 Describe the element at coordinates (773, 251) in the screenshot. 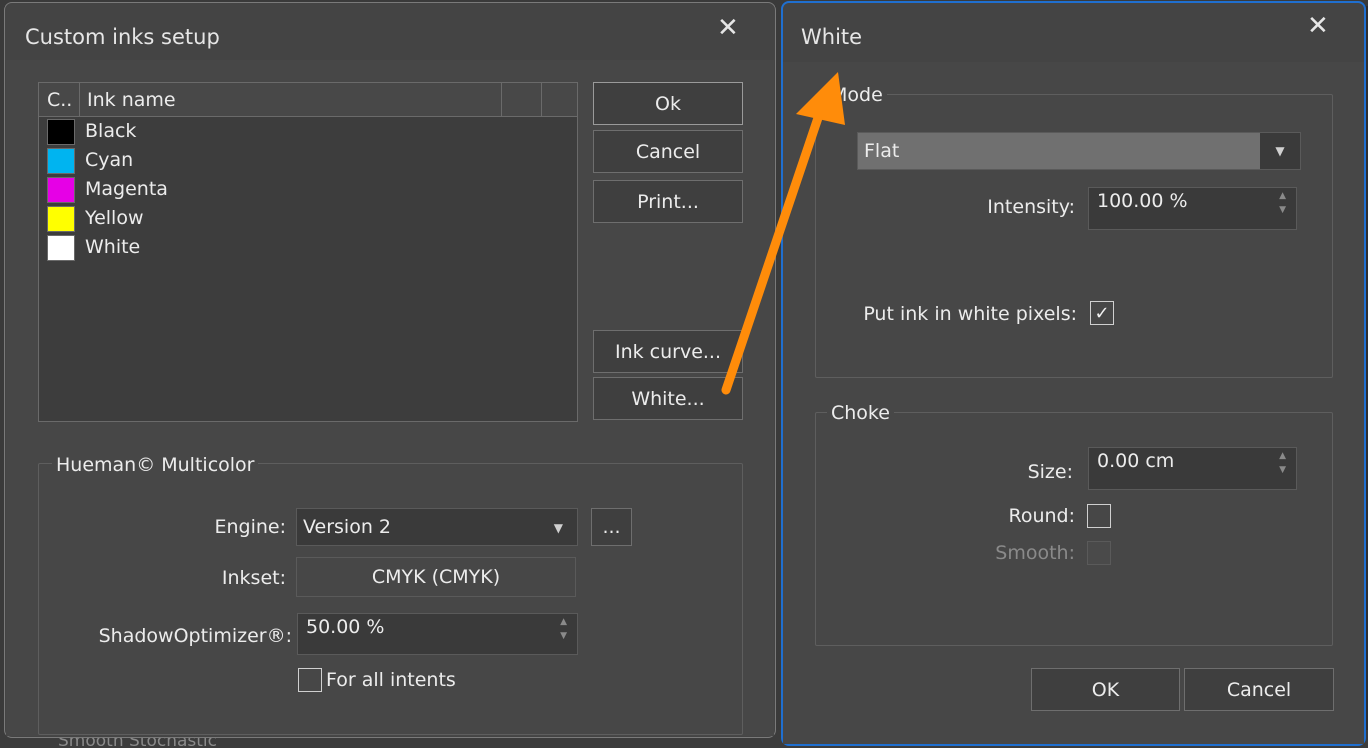

I see `annotation-arrow-shaft` at that location.